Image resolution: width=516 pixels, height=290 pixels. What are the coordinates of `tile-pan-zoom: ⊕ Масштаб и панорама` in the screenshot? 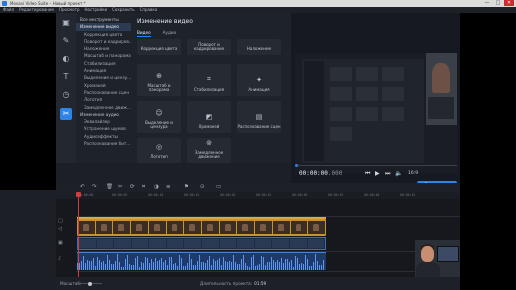 It's located at (159, 80).